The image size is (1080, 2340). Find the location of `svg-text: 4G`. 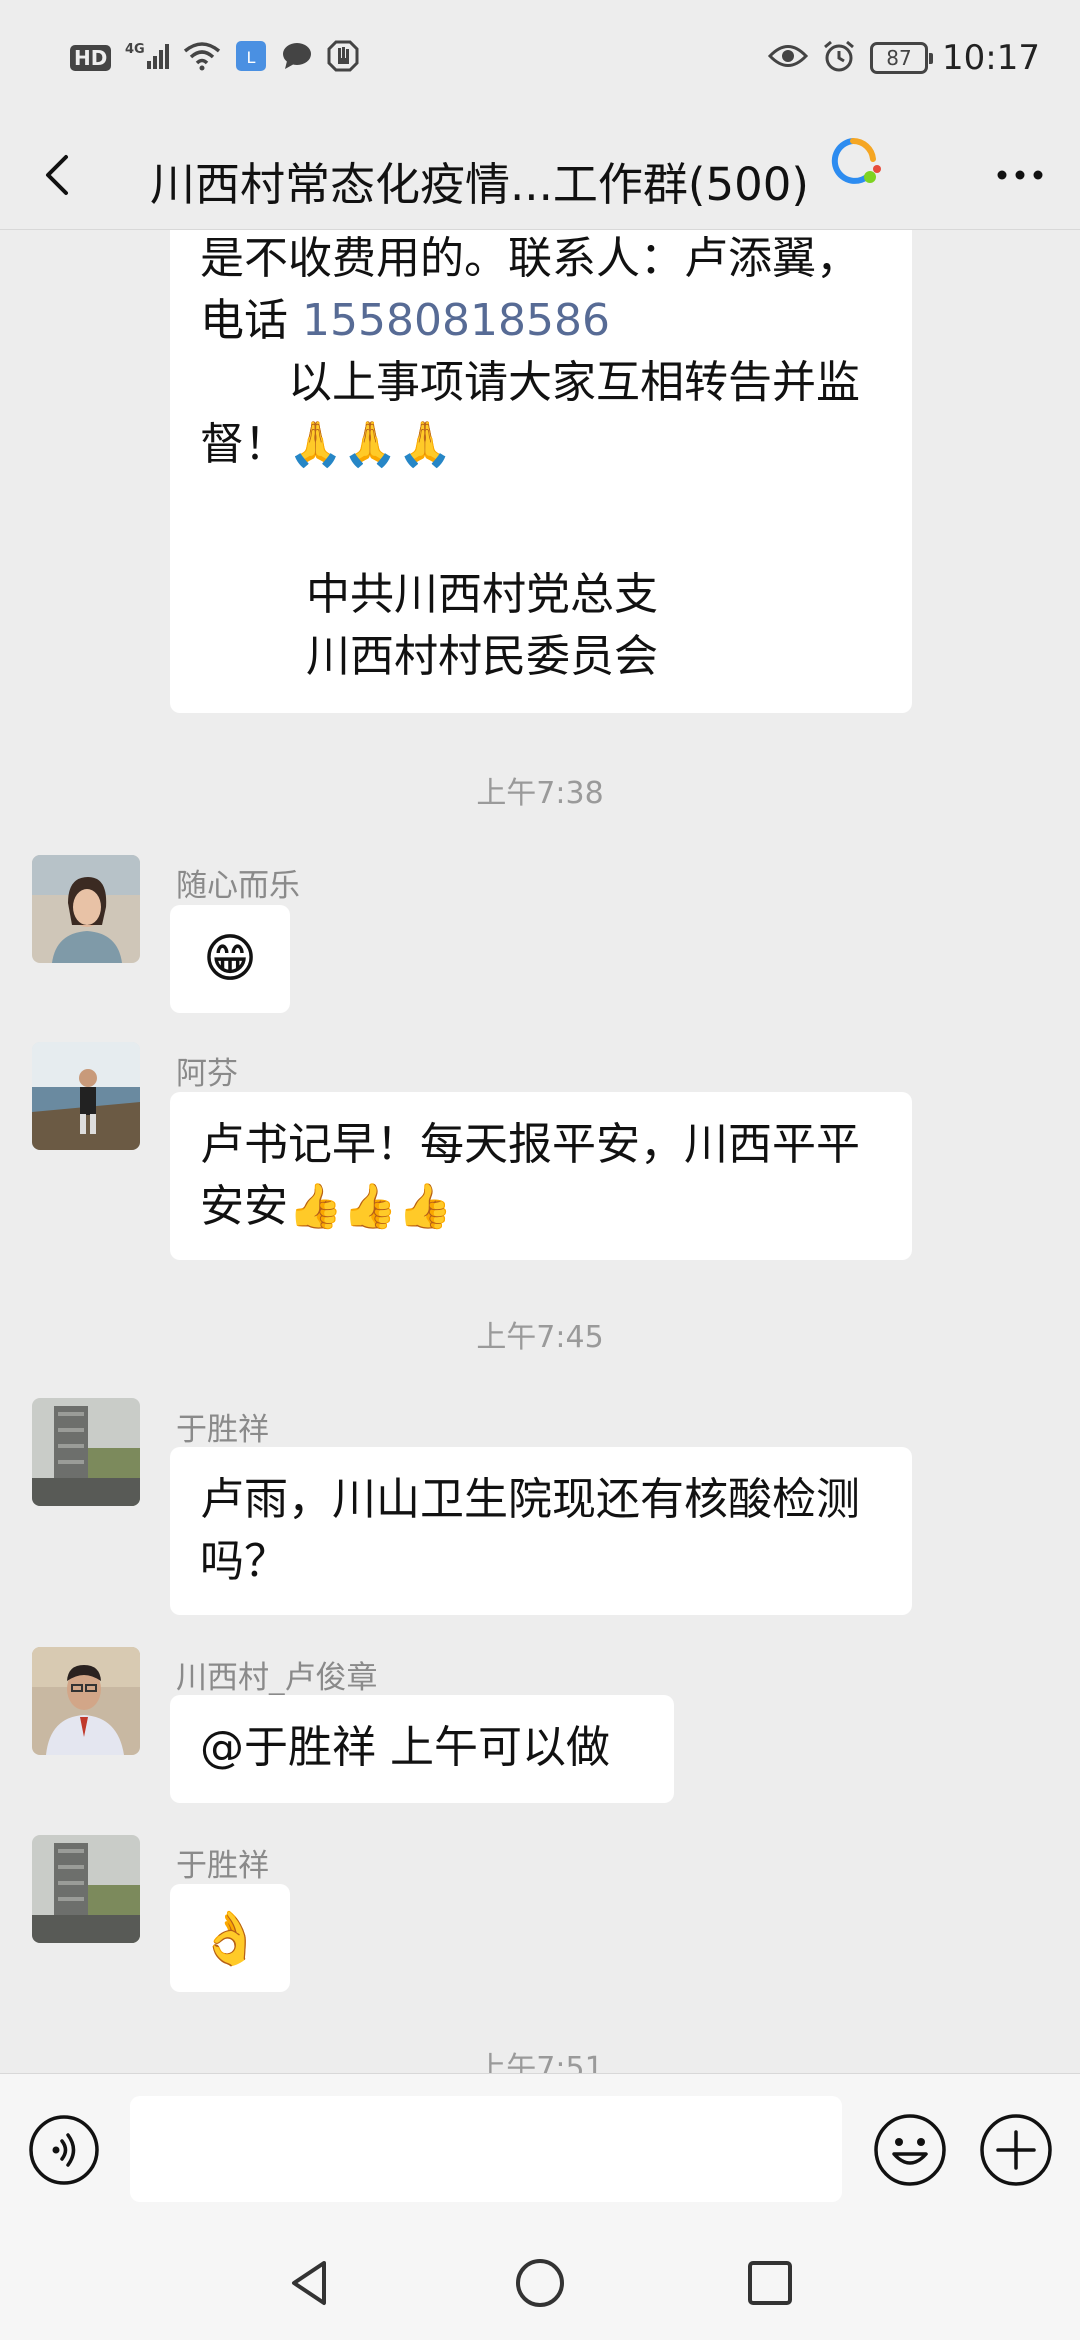

svg-text: 4G is located at coordinates (135, 49).